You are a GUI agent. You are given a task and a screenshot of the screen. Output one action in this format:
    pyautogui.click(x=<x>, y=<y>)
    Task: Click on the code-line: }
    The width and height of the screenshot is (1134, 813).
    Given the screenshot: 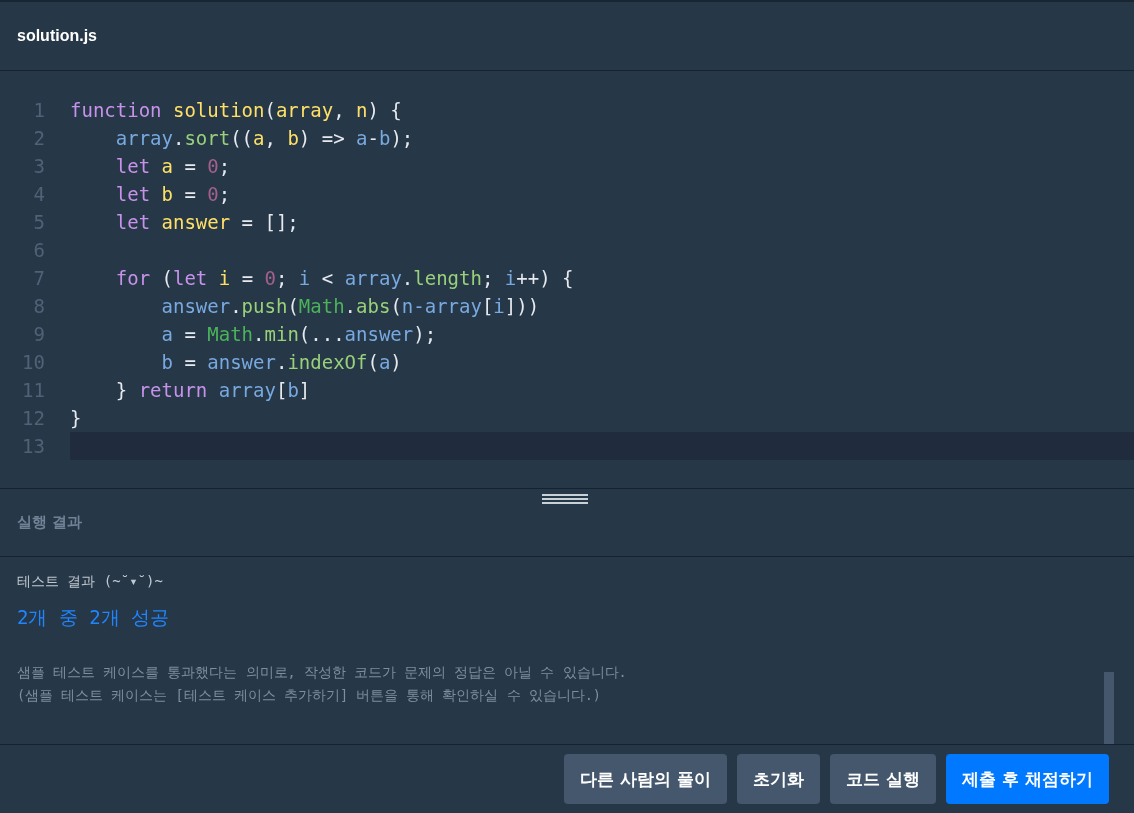 What is the action you would take?
    pyautogui.click(x=76, y=418)
    